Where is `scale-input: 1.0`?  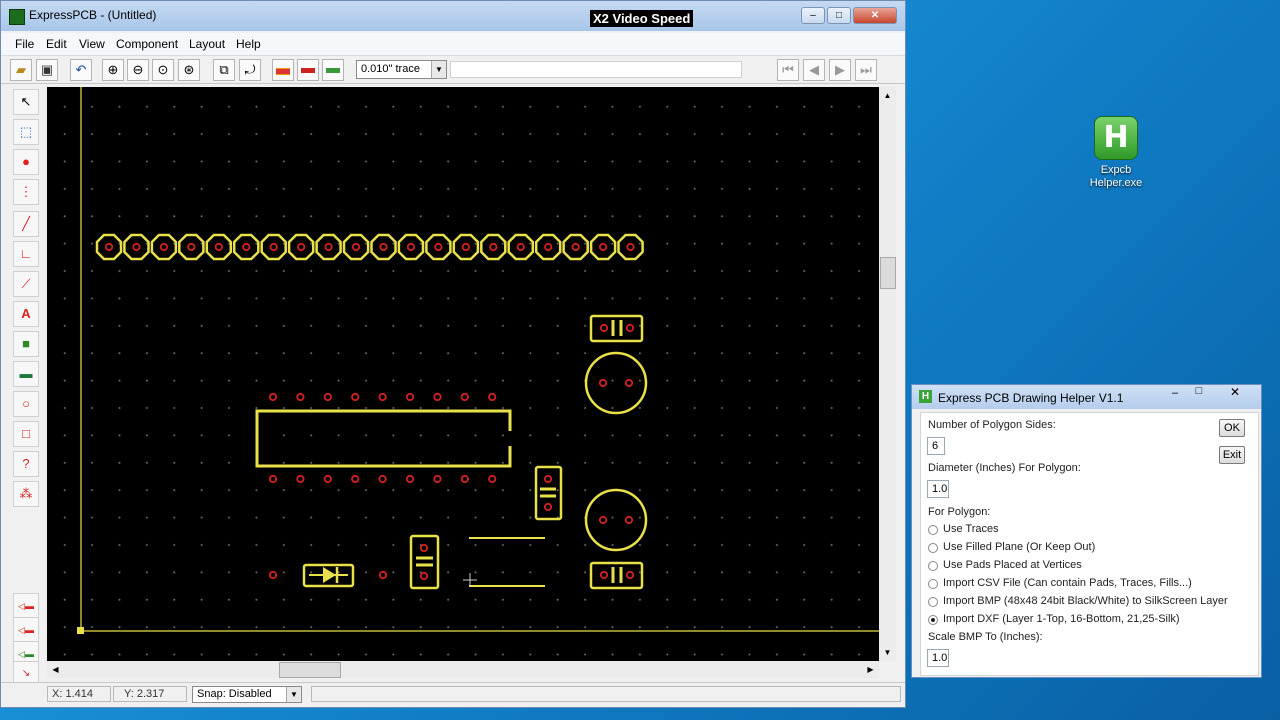 scale-input: 1.0 is located at coordinates (938, 658).